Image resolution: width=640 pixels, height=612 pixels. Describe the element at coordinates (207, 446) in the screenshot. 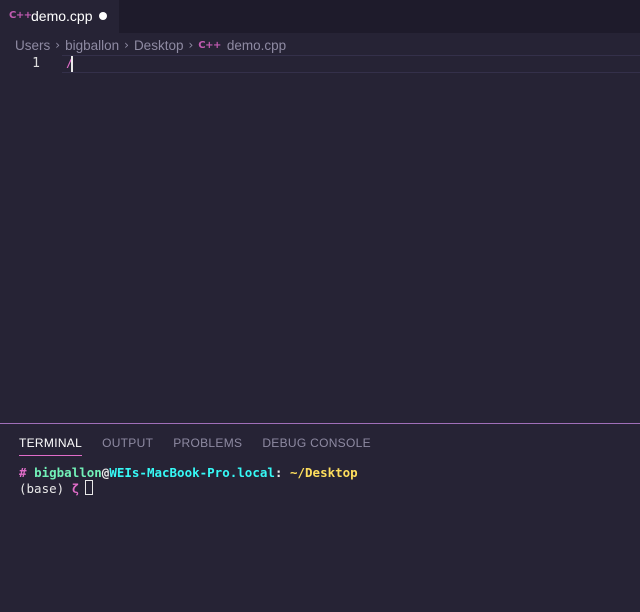

I see `tab-problems: PROBLEMS` at that location.